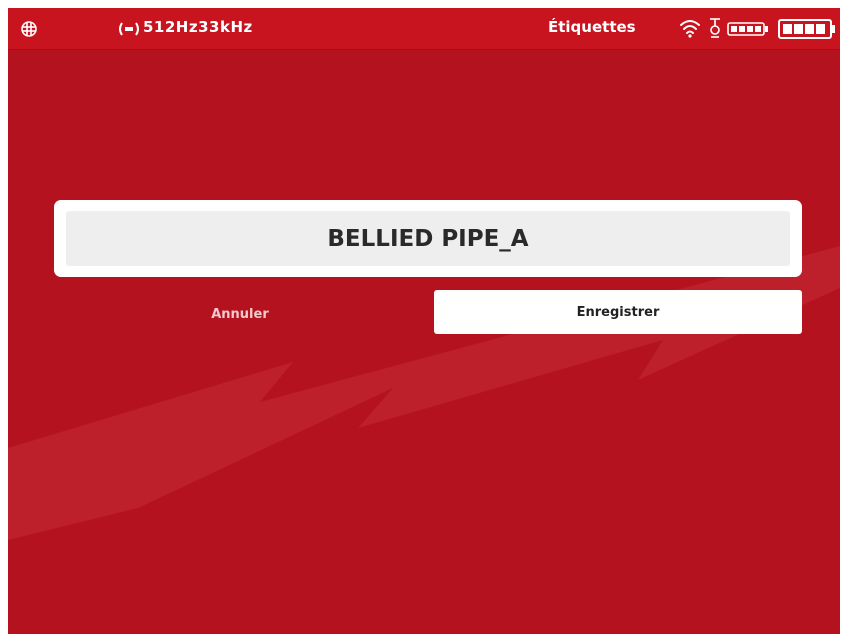  I want to click on grid-icon, so click(29, 29).